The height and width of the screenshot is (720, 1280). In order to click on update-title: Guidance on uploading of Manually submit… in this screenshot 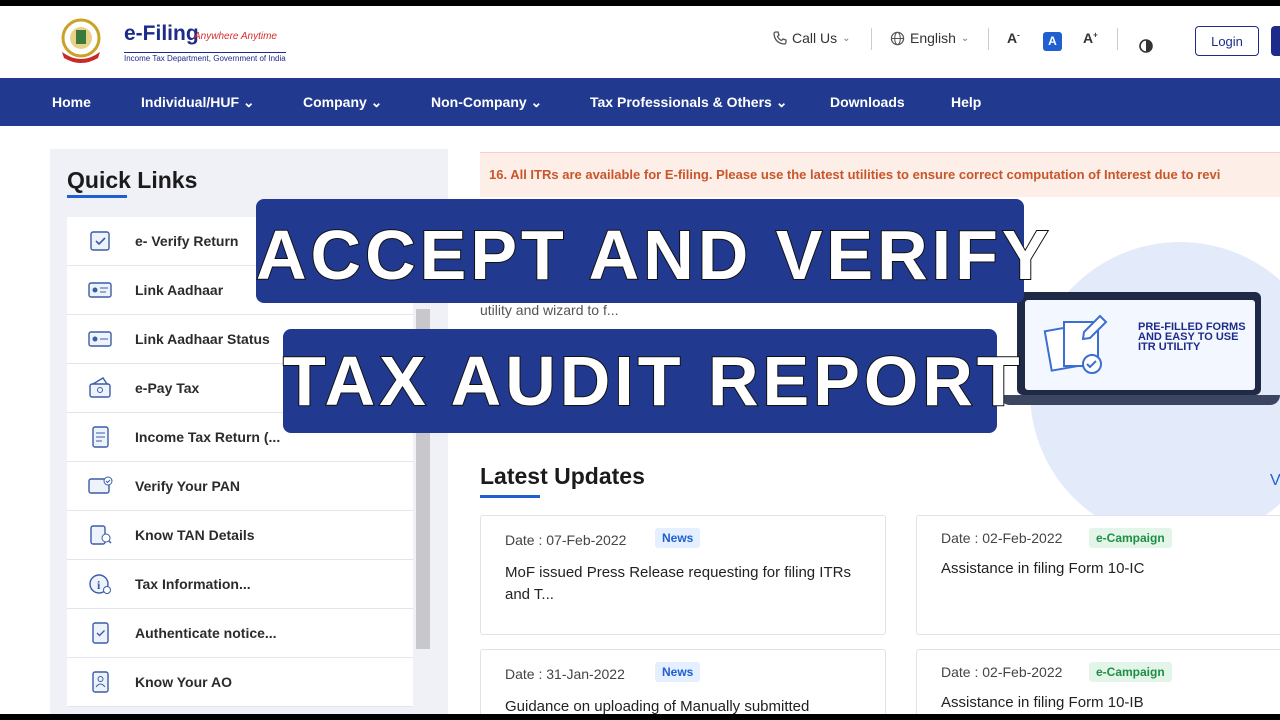, I will do `click(657, 706)`.